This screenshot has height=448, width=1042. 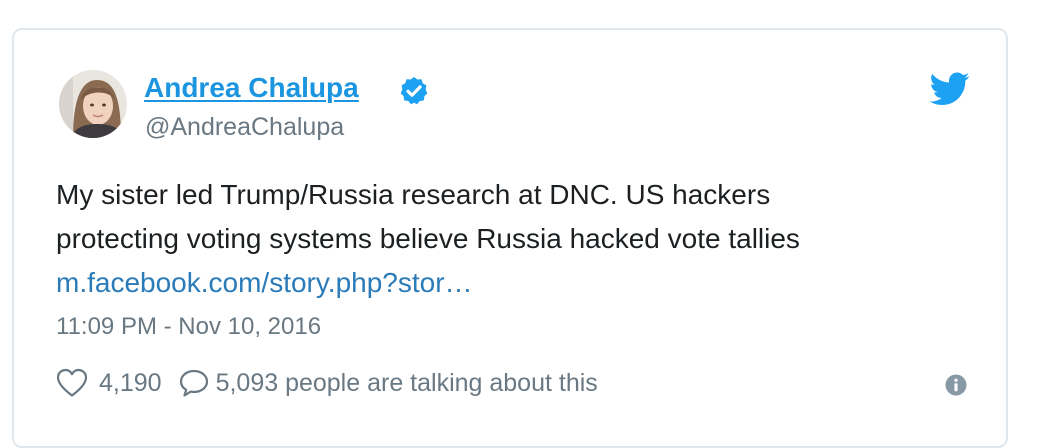 I want to click on like-count: 4,190, so click(x=130, y=382).